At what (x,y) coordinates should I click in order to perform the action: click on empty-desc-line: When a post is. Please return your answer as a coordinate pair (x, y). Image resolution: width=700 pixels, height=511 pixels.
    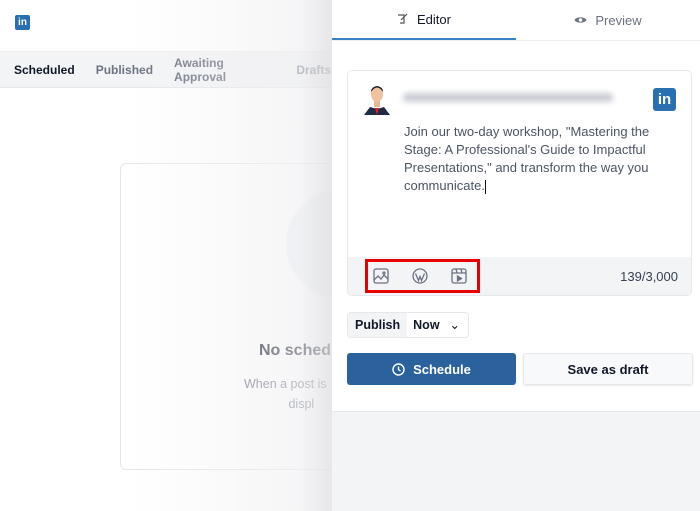
    Looking at the image, I should click on (285, 384).